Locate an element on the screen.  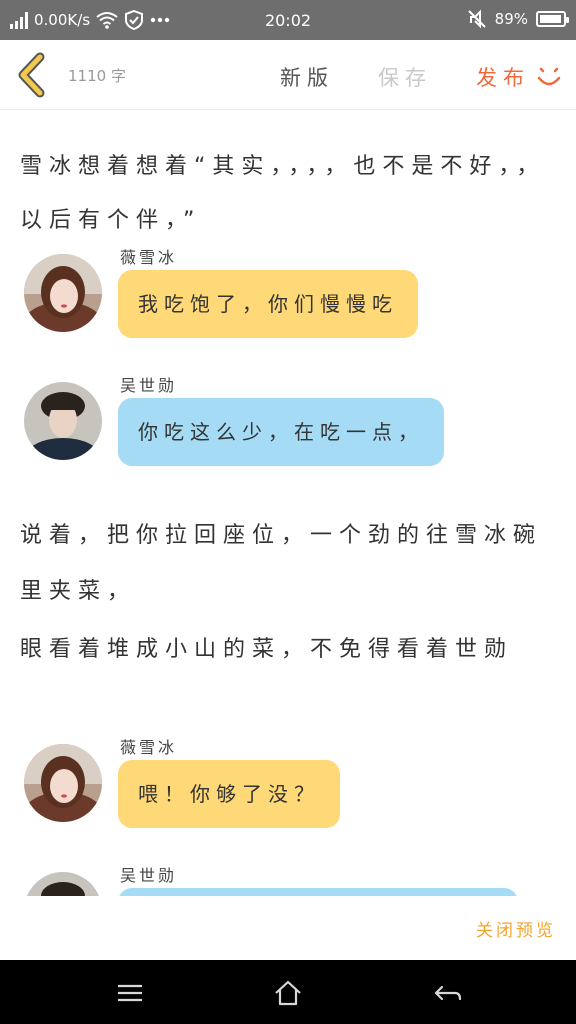
word-count: 1110 字 is located at coordinates (97, 76).